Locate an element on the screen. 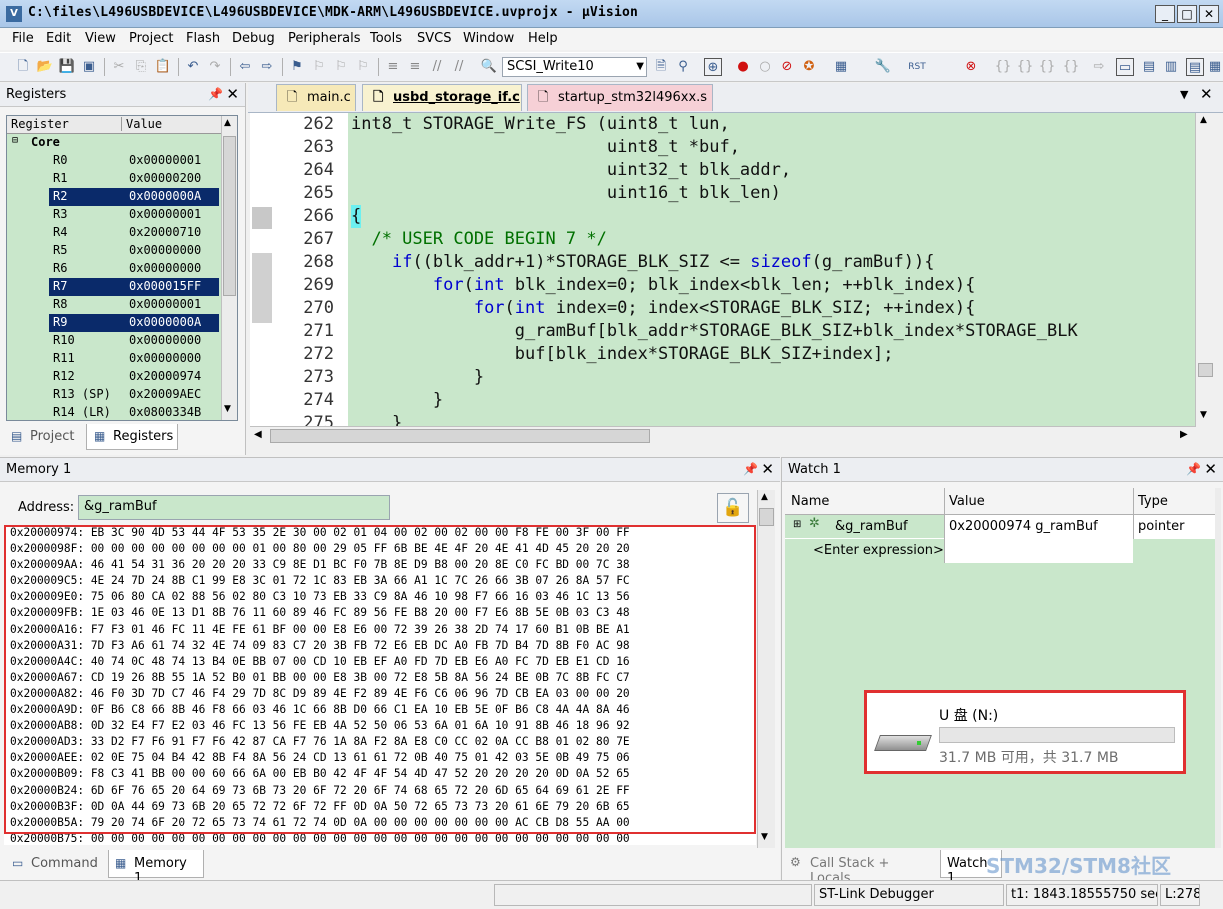 The height and width of the screenshot is (909, 1223). new-file-icon: 🗋 is located at coordinates (23, 67).